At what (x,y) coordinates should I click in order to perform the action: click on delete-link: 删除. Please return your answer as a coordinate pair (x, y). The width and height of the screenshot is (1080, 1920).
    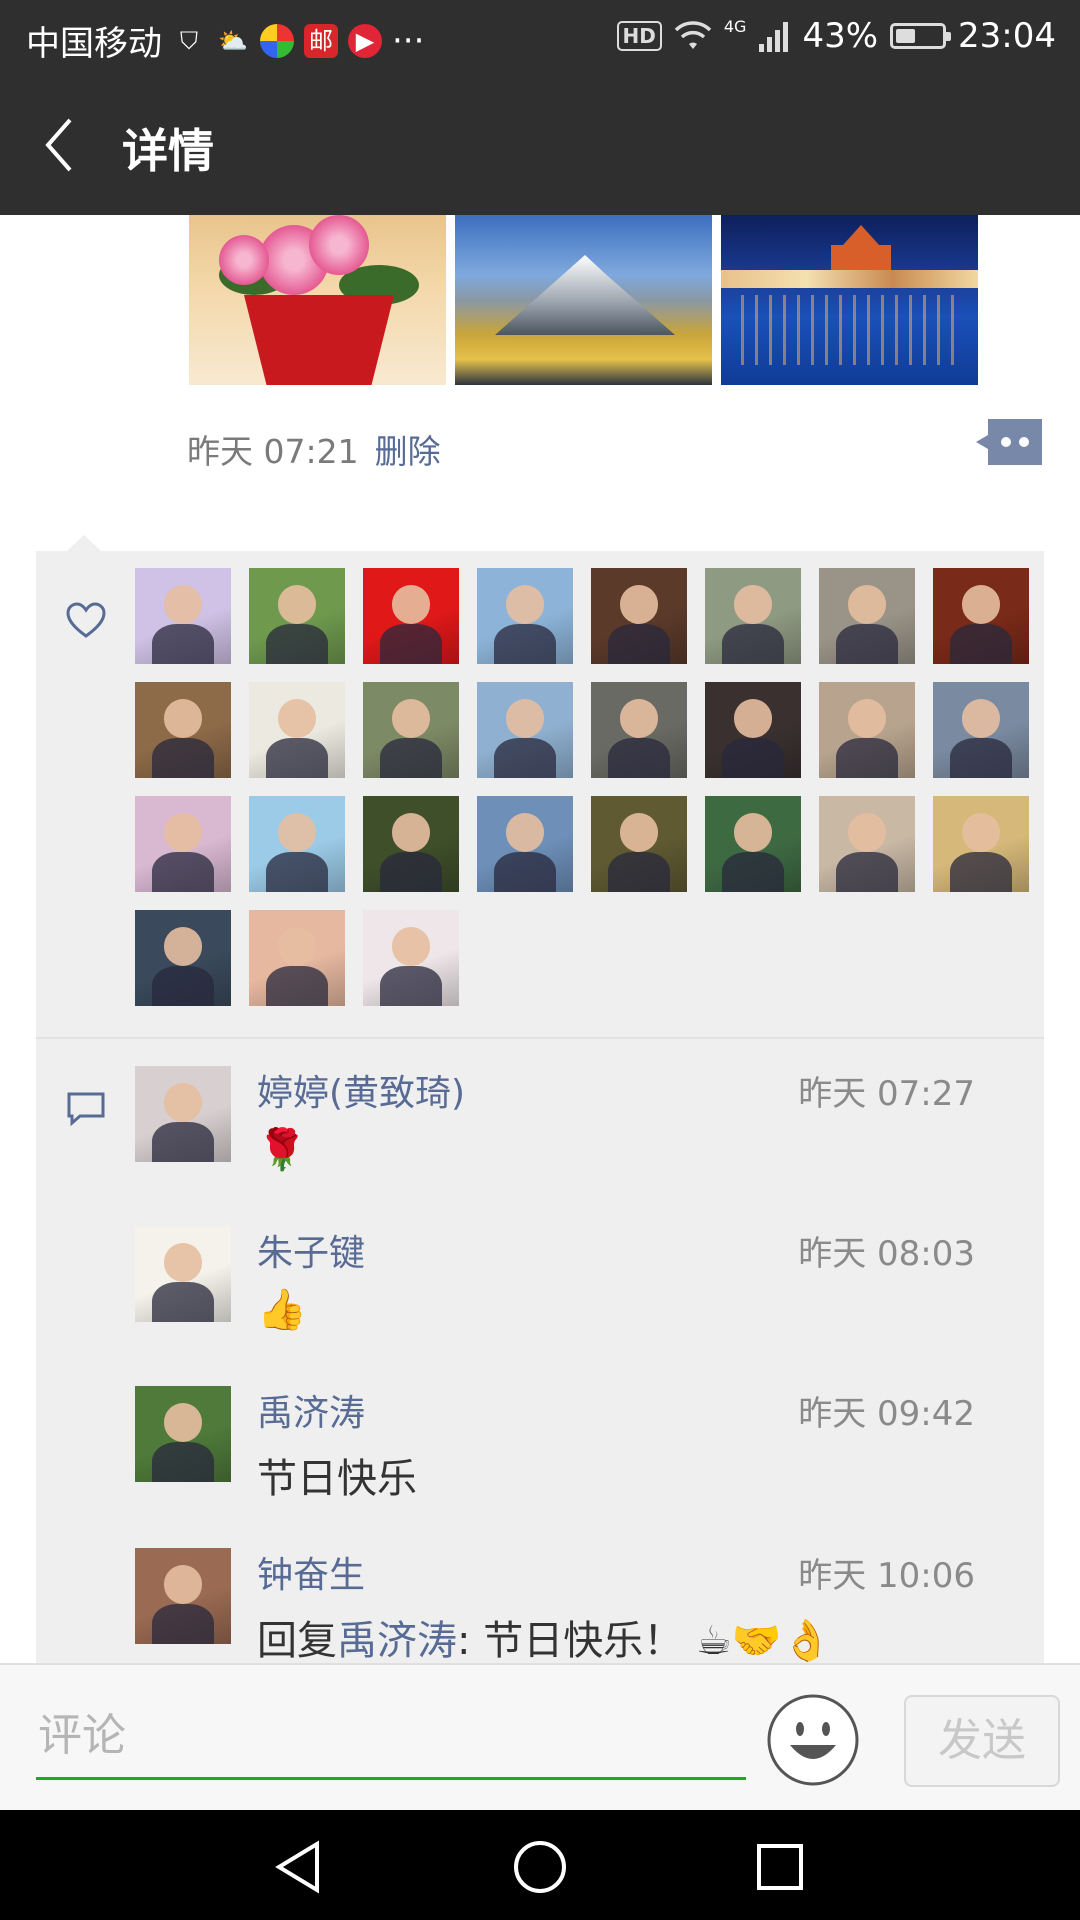
    Looking at the image, I should click on (408, 449).